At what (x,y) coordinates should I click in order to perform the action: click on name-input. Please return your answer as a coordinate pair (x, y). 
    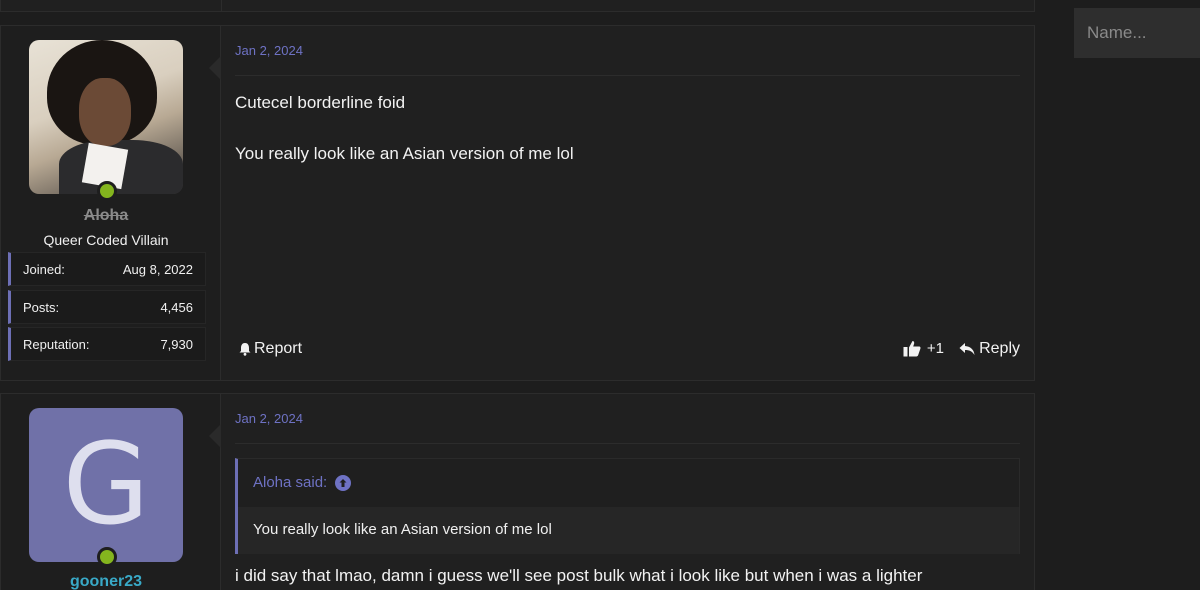
    Looking at the image, I should click on (1137, 33).